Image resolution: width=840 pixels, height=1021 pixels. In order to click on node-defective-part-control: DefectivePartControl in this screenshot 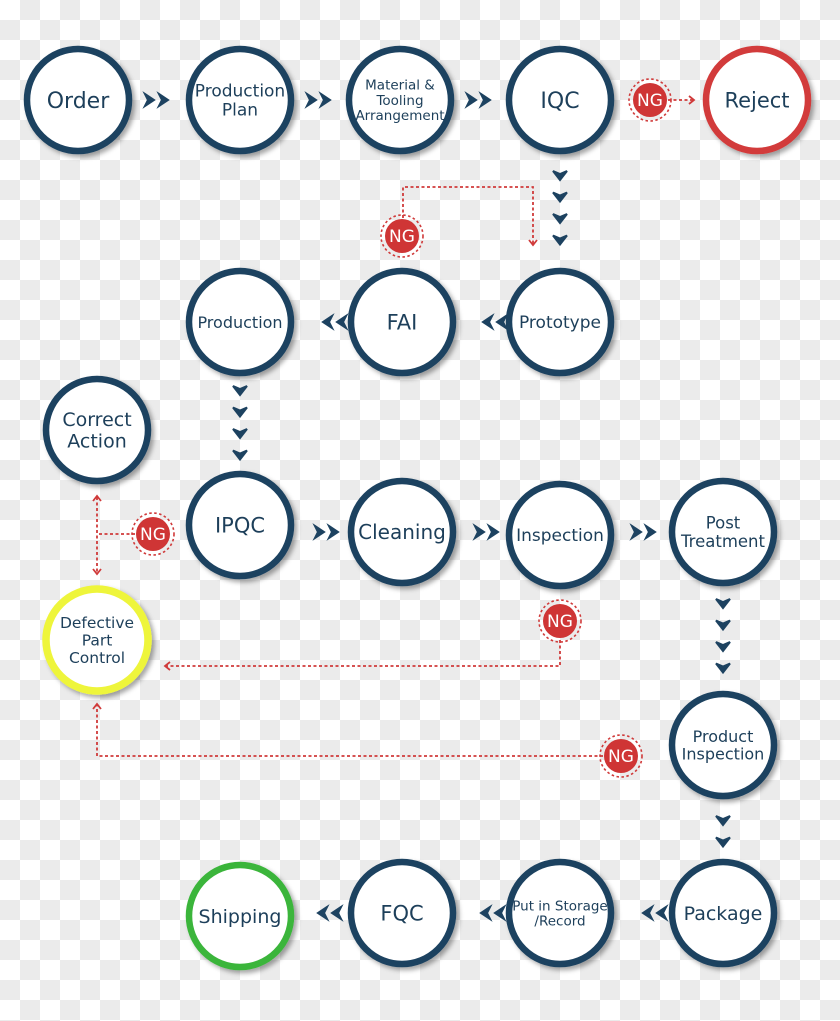, I will do `click(97, 640)`.